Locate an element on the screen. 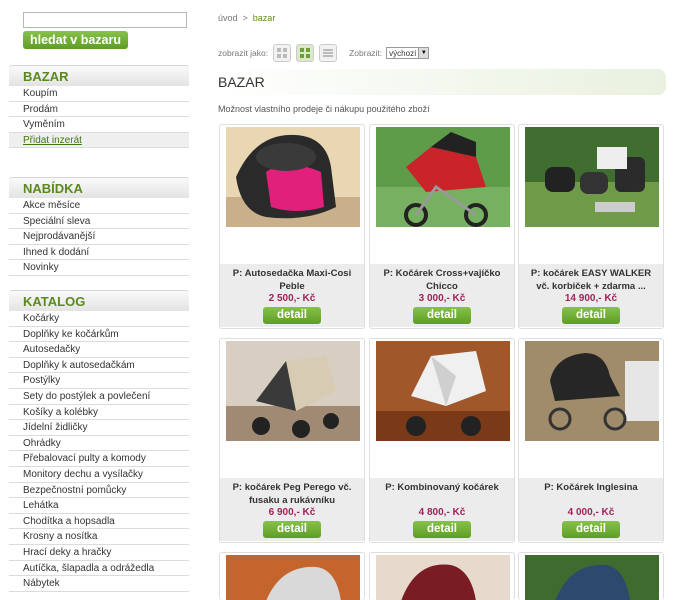  product-price: 14 900,- Kč is located at coordinates (591, 298).